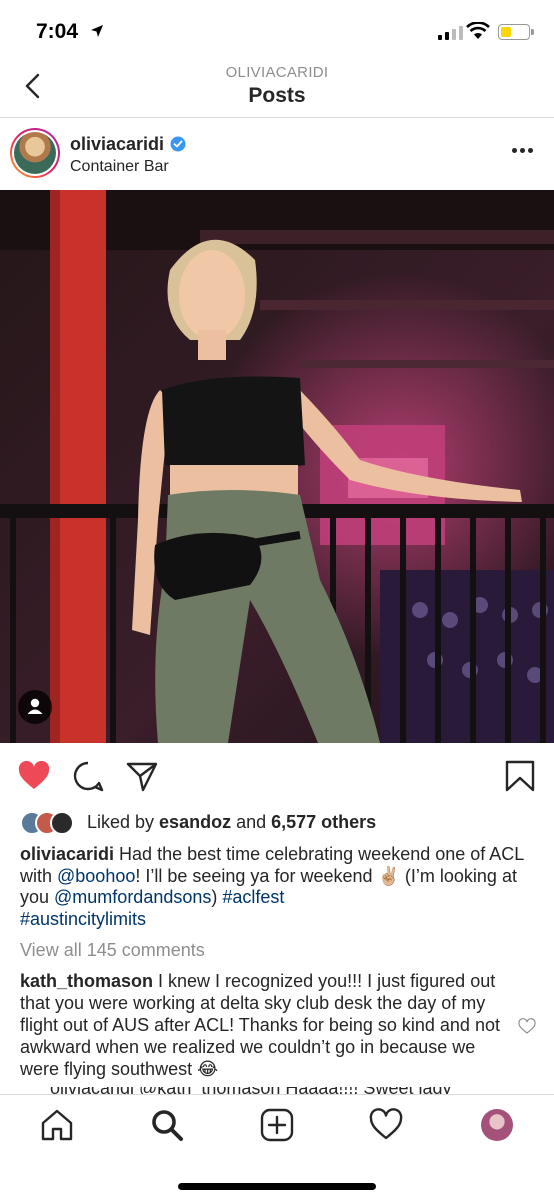 This screenshot has height=1200, width=554. I want to click on bottom-tab-bar, so click(277, 1147).